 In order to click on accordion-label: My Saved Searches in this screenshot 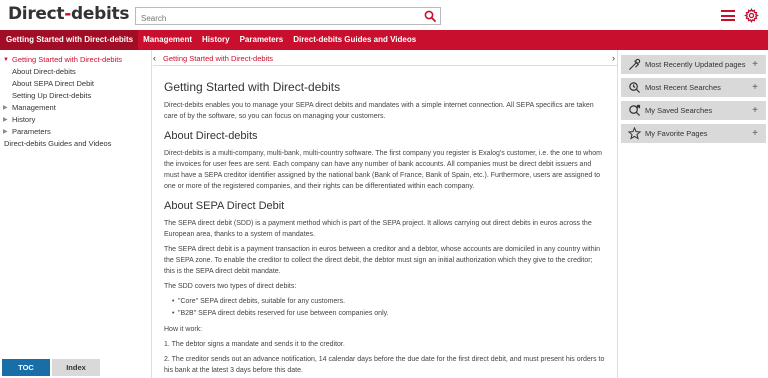, I will do `click(679, 110)`.